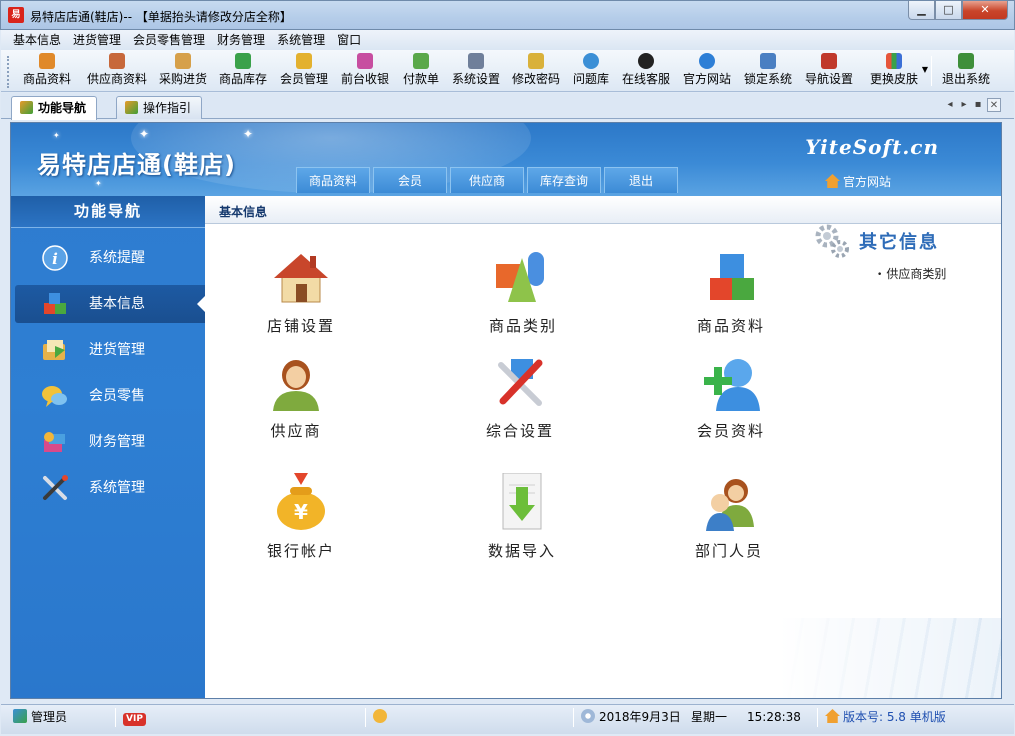  I want to click on toolbar-goods-button: 商品资料, so click(47, 71).